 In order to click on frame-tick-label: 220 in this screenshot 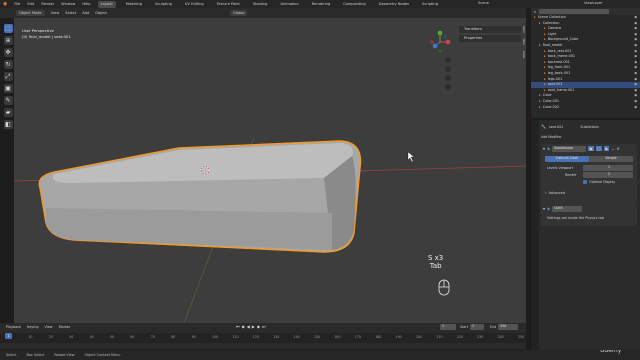, I will do `click(459, 337)`.